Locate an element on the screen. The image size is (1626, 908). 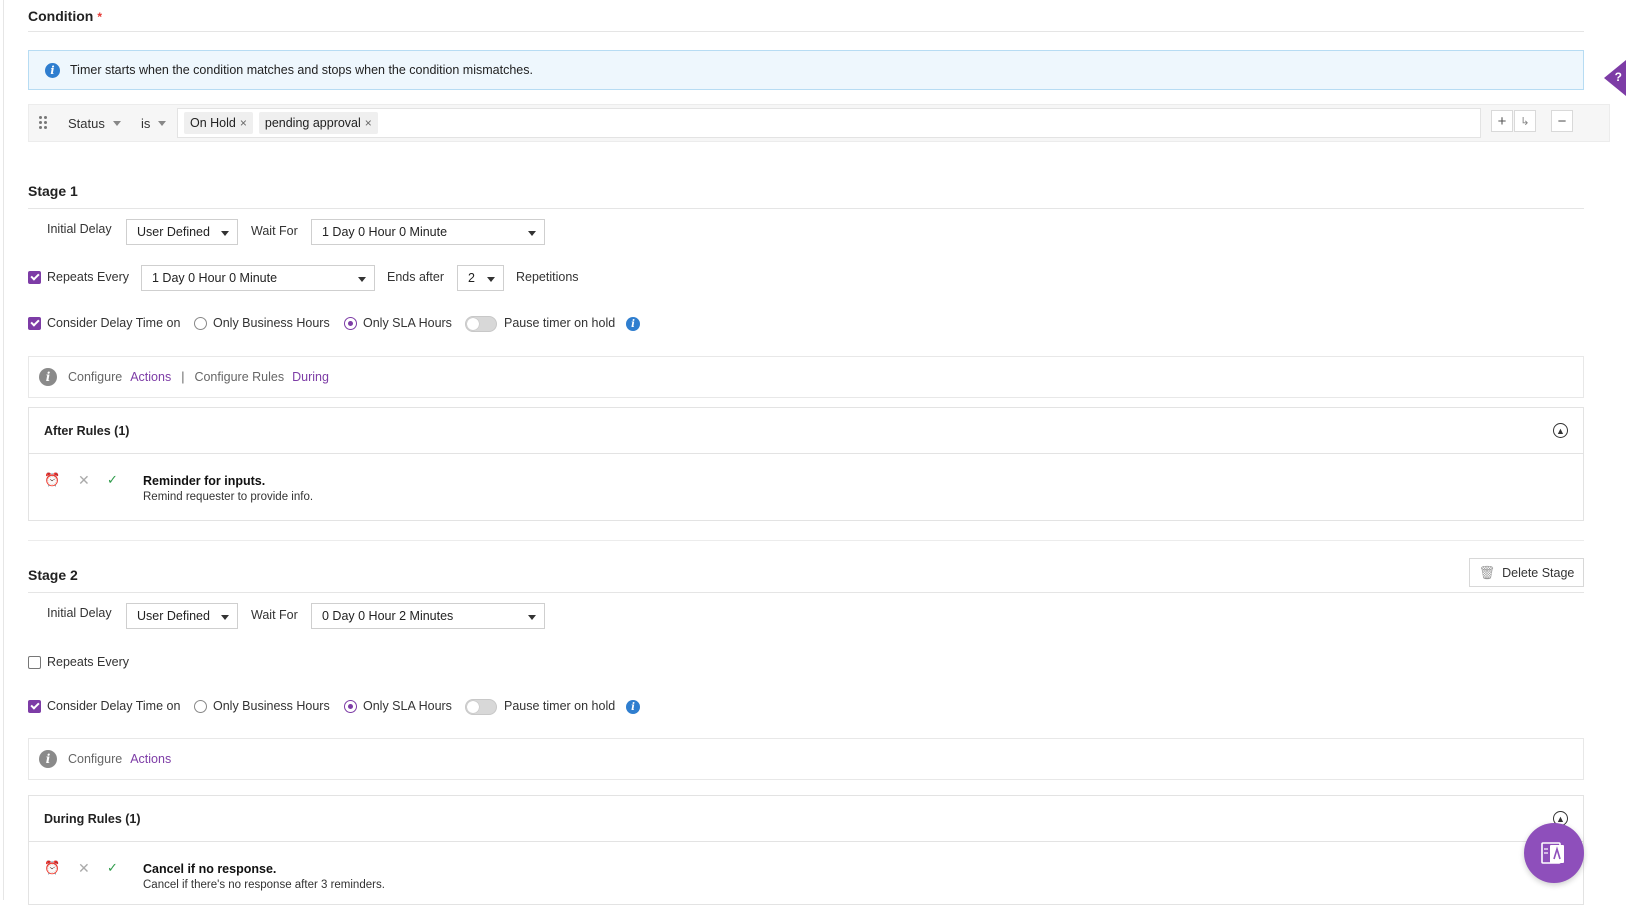
configure-bar: i Configure Actions is located at coordinates (806, 759).